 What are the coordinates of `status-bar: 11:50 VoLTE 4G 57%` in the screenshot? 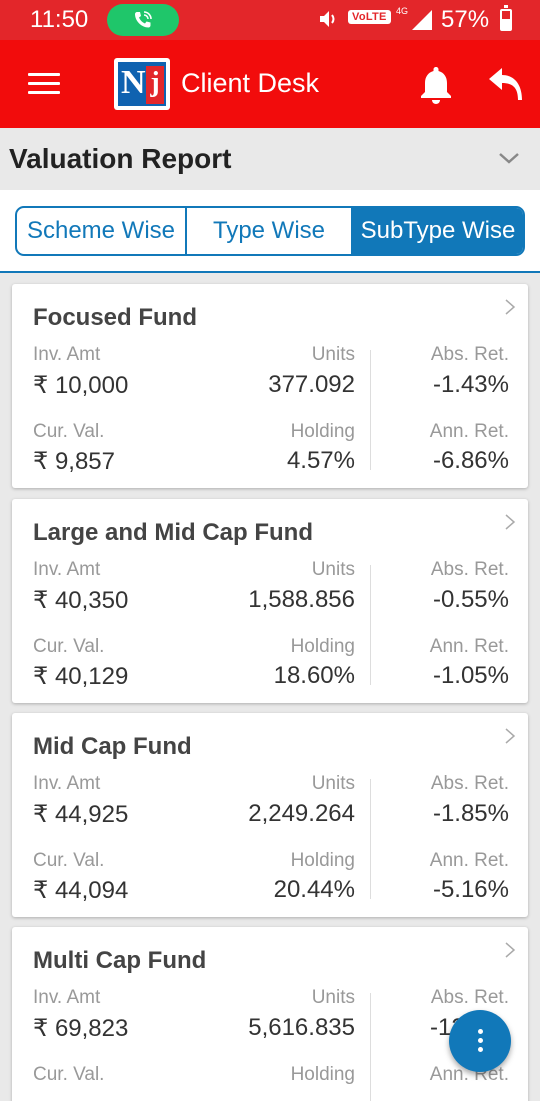 It's located at (270, 20).